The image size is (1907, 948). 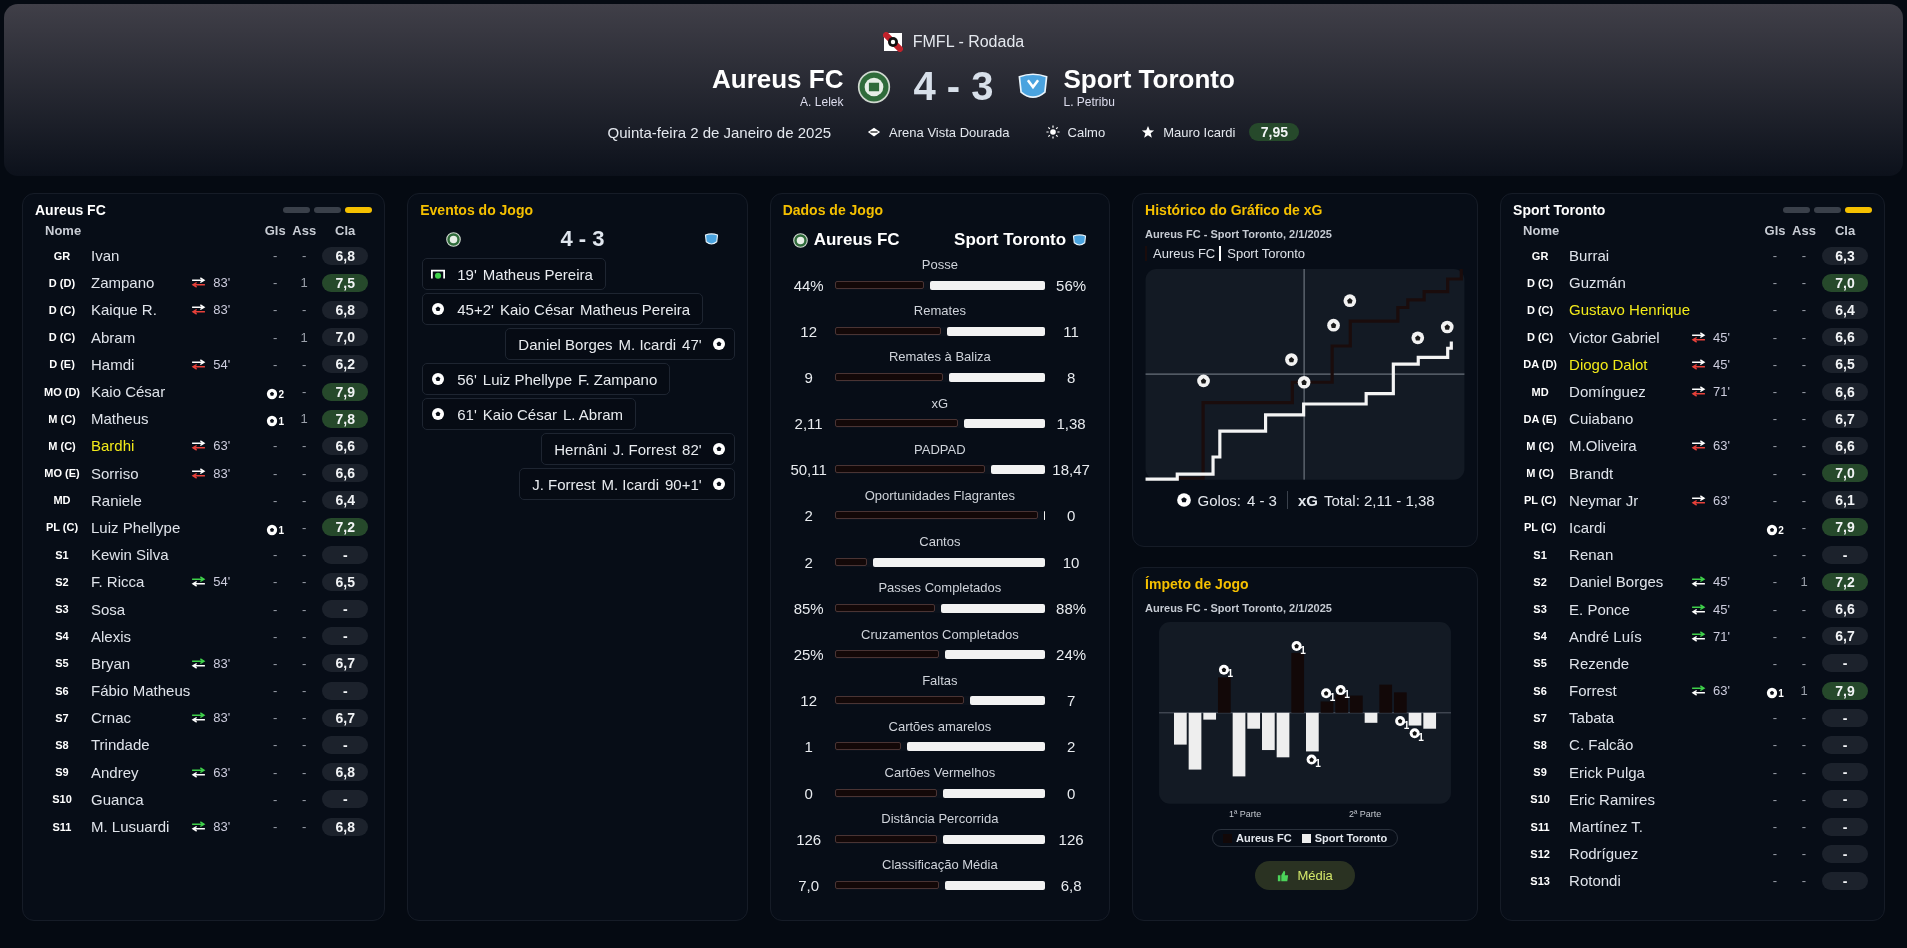 I want to click on stat-label: Cartões amarelos, so click(x=940, y=726).